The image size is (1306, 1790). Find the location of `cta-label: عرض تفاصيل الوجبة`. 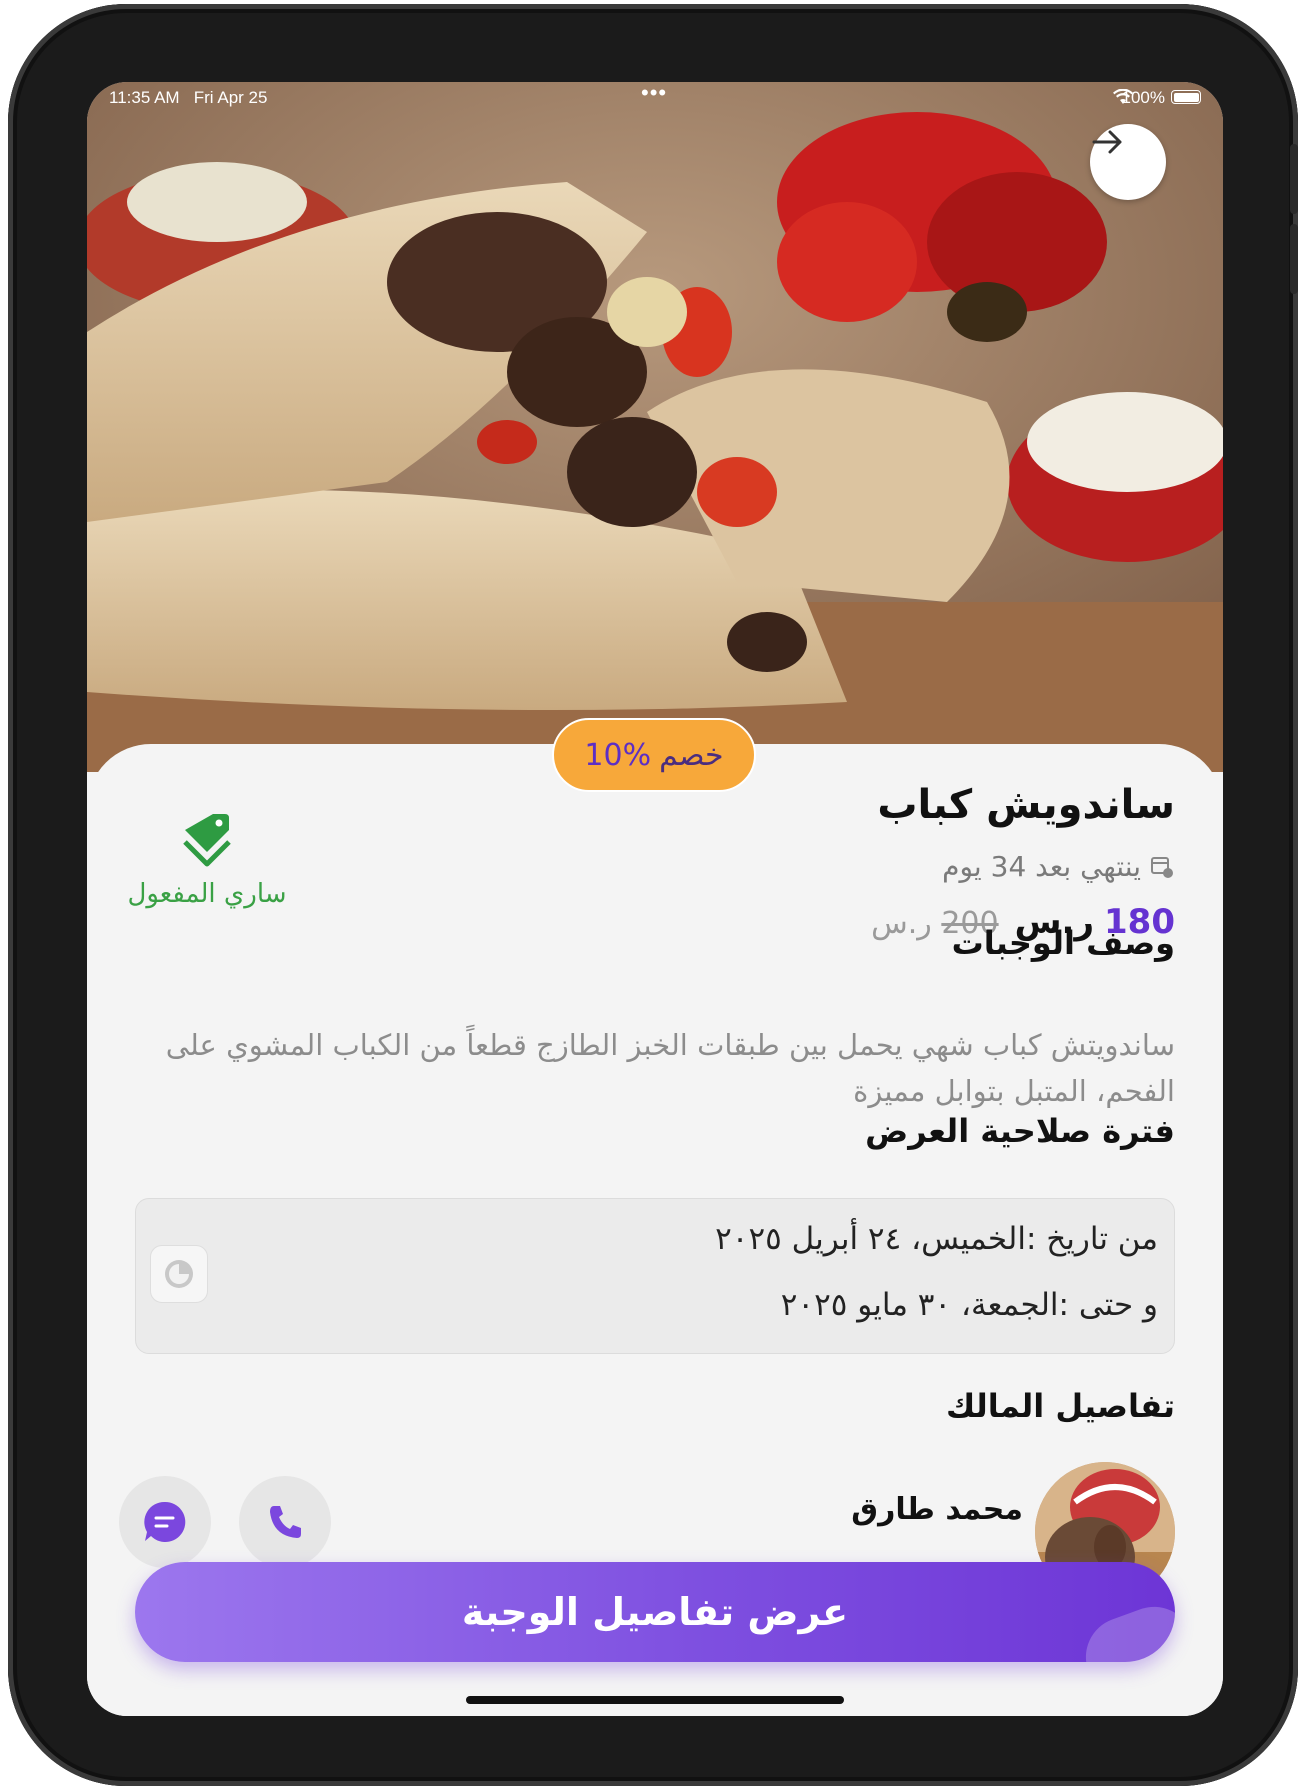

cta-label: عرض تفاصيل الوجبة is located at coordinates (655, 1612).